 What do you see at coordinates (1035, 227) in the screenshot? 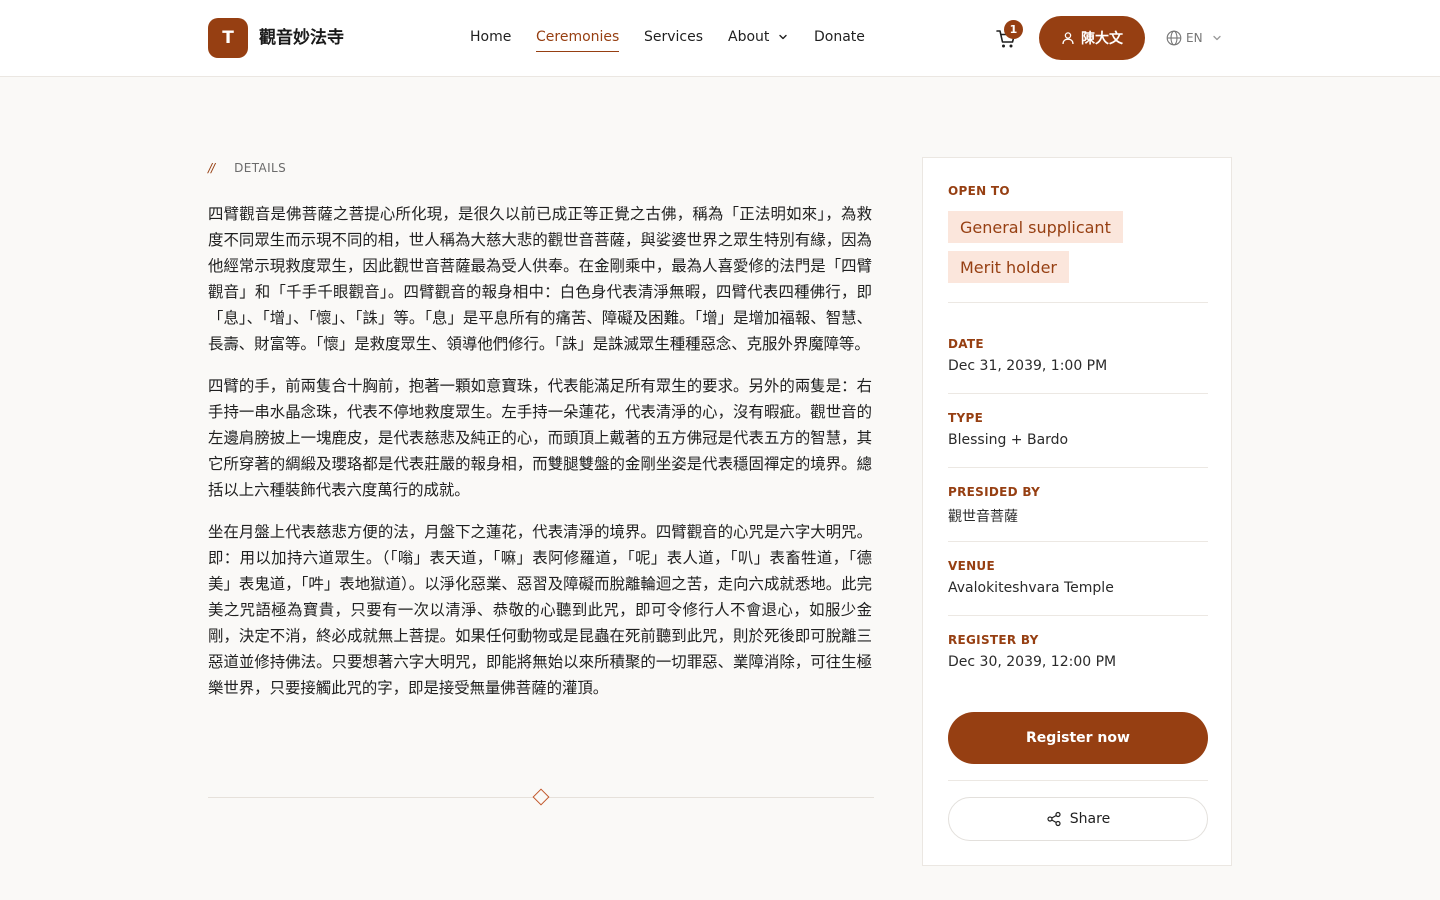
I see `audience-tag: General supplicant` at bounding box center [1035, 227].